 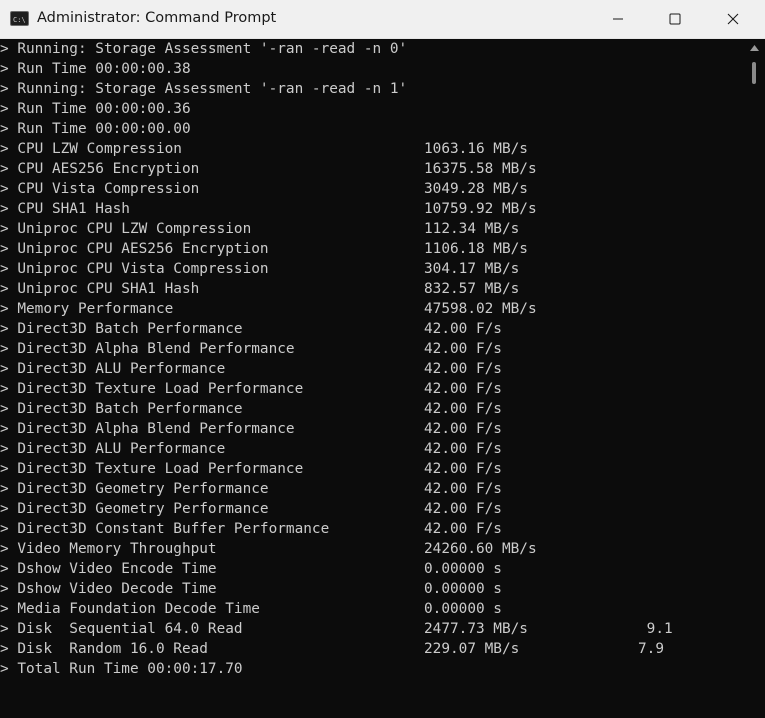 I want to click on console-line-text: > CPU AES256 Encryption, so click(x=100, y=169).